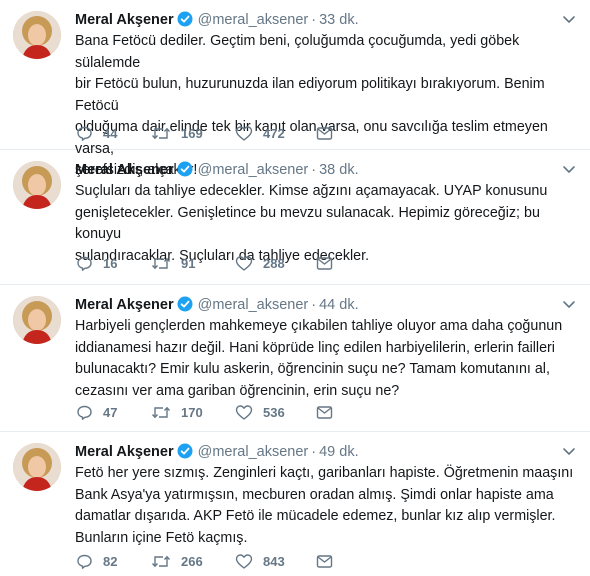 Image resolution: width=590 pixels, height=576 pixels. What do you see at coordinates (339, 452) in the screenshot?
I see `tweet-timestamp: 49 dk.` at bounding box center [339, 452].